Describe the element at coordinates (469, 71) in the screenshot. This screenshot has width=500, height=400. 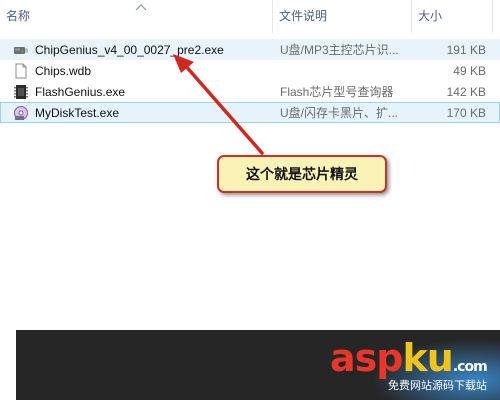
I see `file-size: 49 KB` at that location.